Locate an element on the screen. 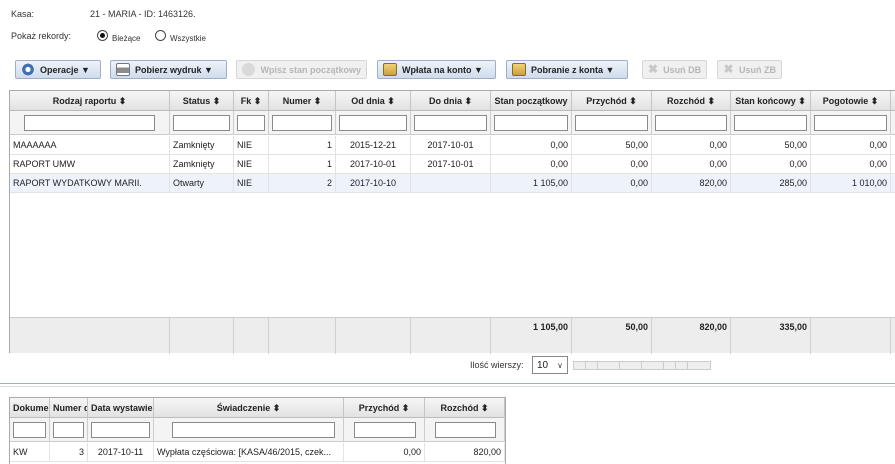  page-info-box is located at coordinates (653, 365).